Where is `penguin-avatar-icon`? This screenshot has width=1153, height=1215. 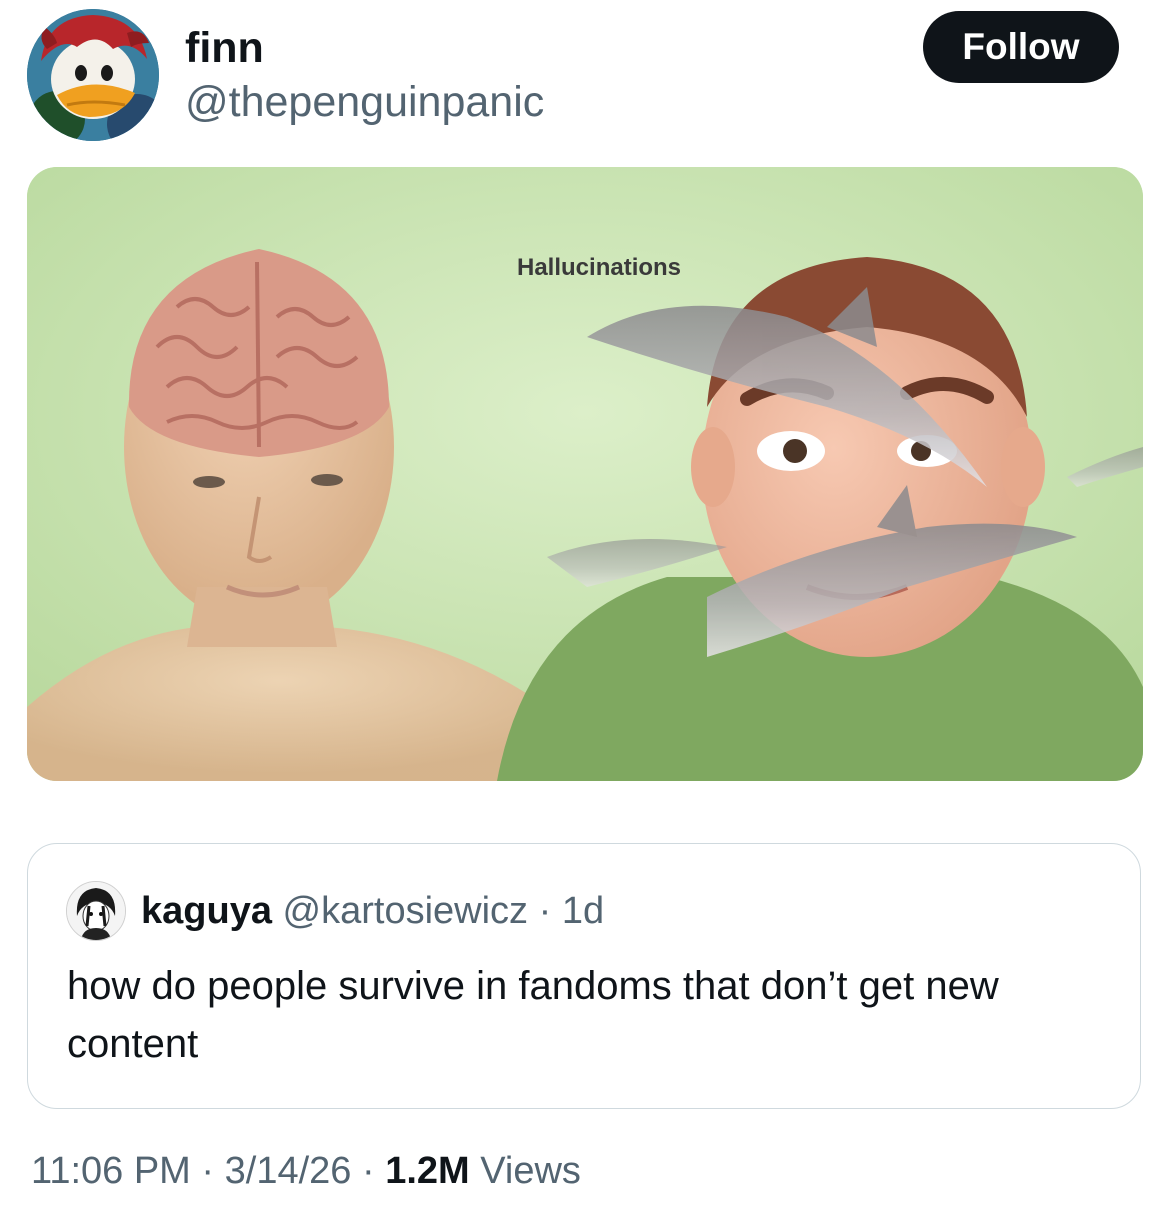
penguin-avatar-icon is located at coordinates (93, 75).